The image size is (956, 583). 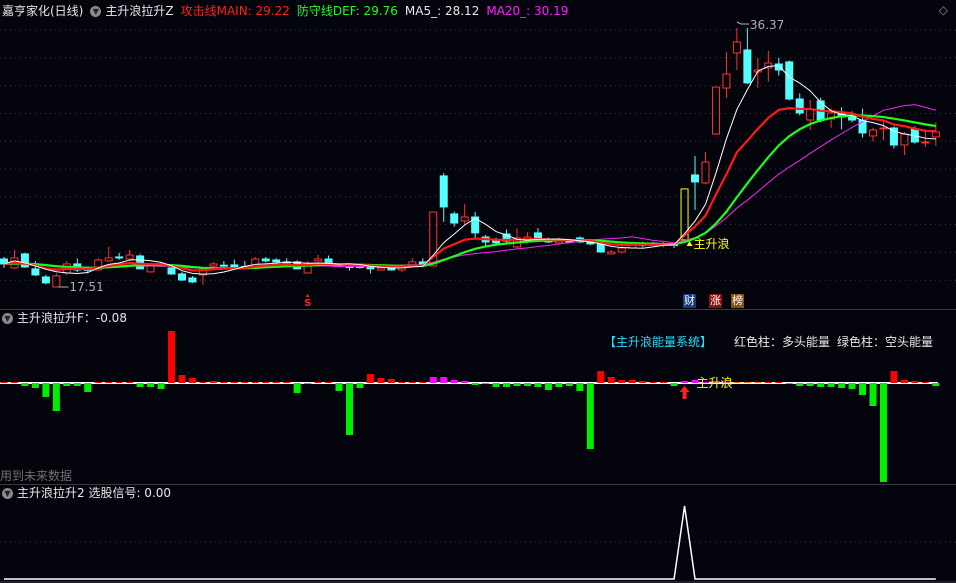 What do you see at coordinates (442, 11) in the screenshot?
I see `ma5-value: MA5_: 28.12` at bounding box center [442, 11].